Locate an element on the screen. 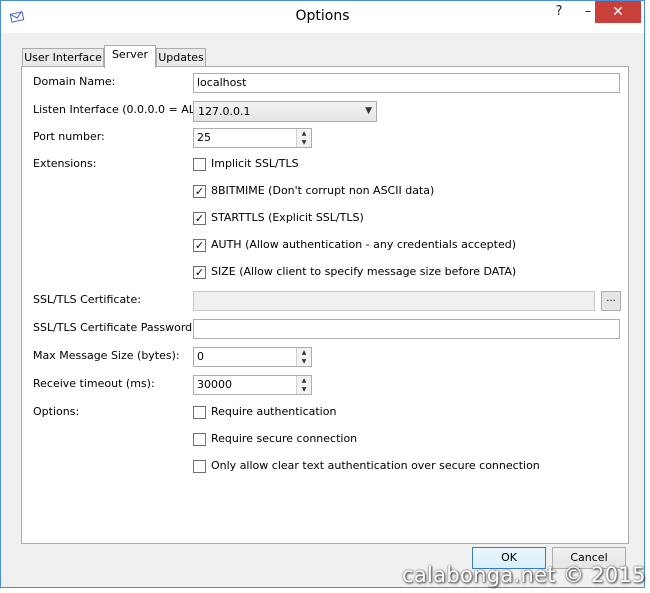 This screenshot has width=650, height=593. listen-interface-label: Listen Interface (0.0.0.0 = ALL): is located at coordinates (121, 109).